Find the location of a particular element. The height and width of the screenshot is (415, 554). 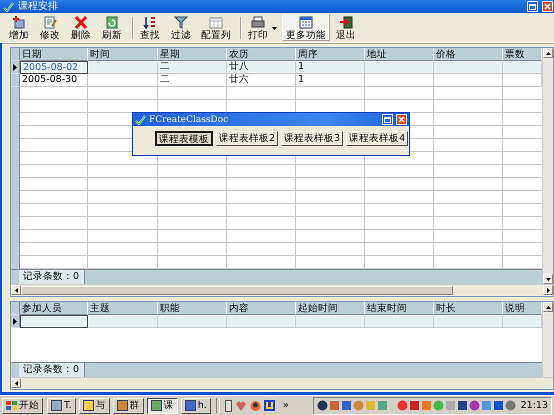

column-header: 地址 is located at coordinates (399, 54).